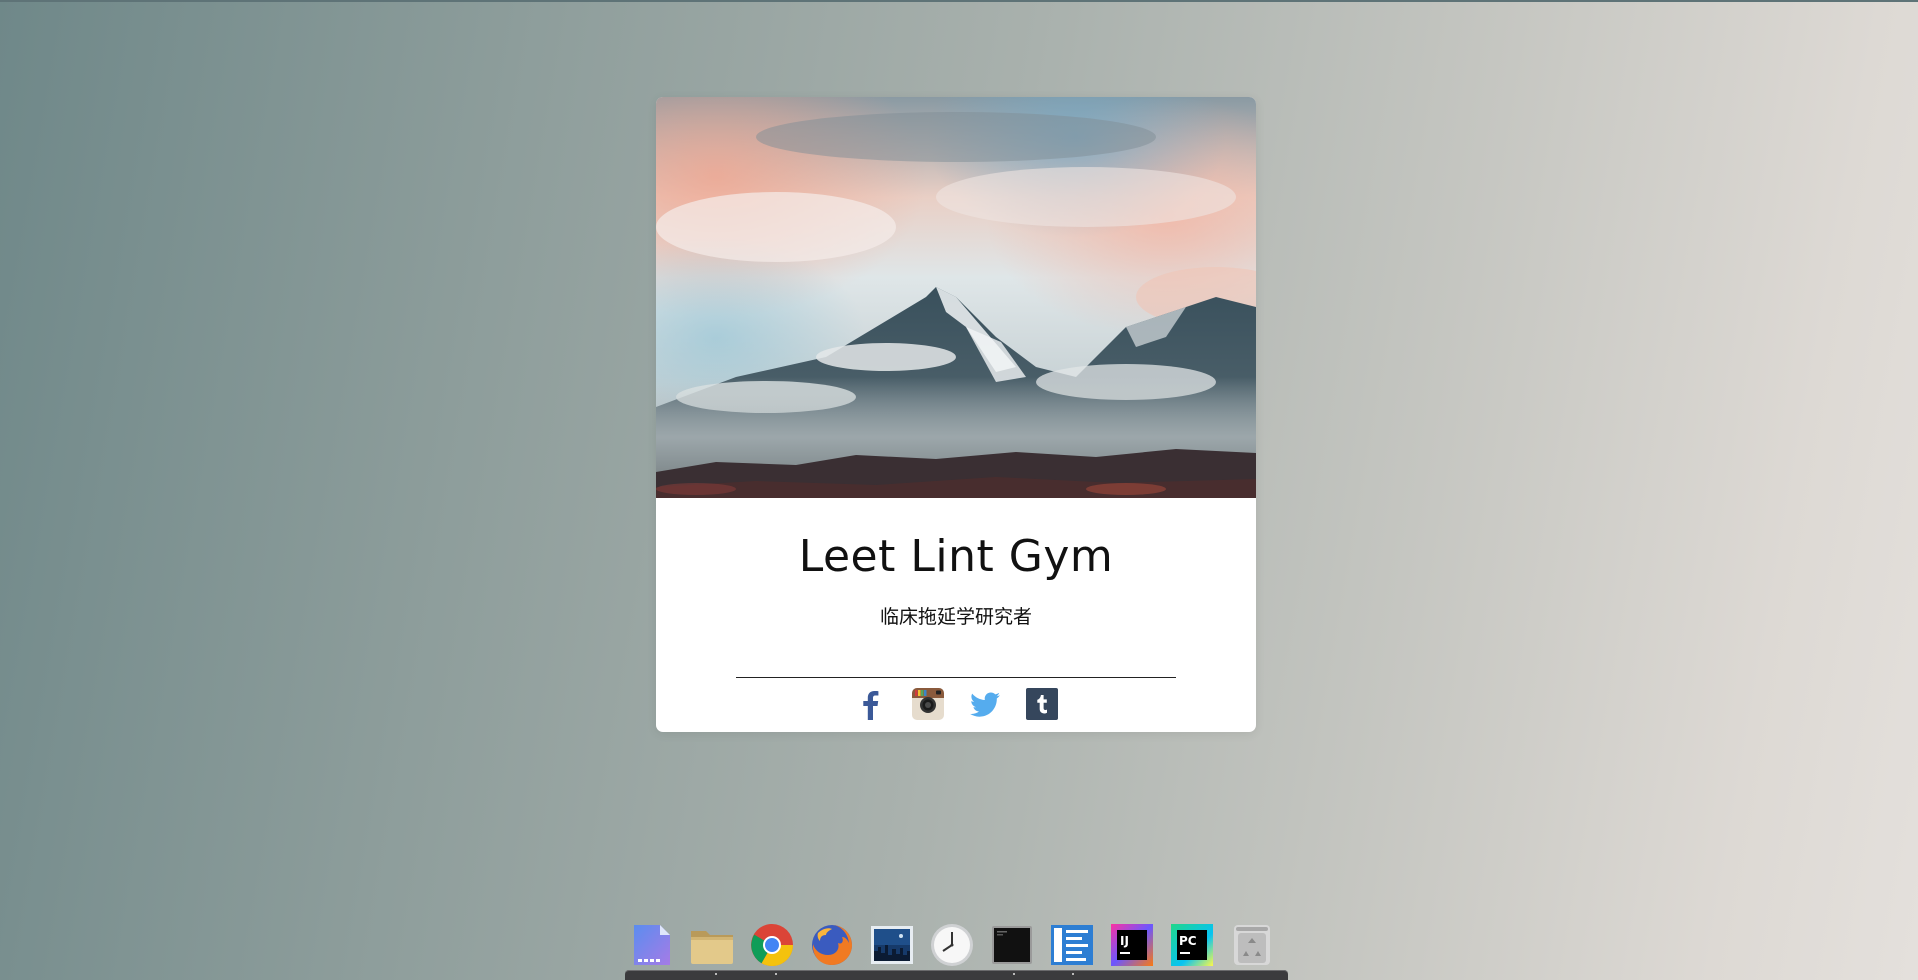 The height and width of the screenshot is (980, 1918). I want to click on document-icon, so click(652, 945).